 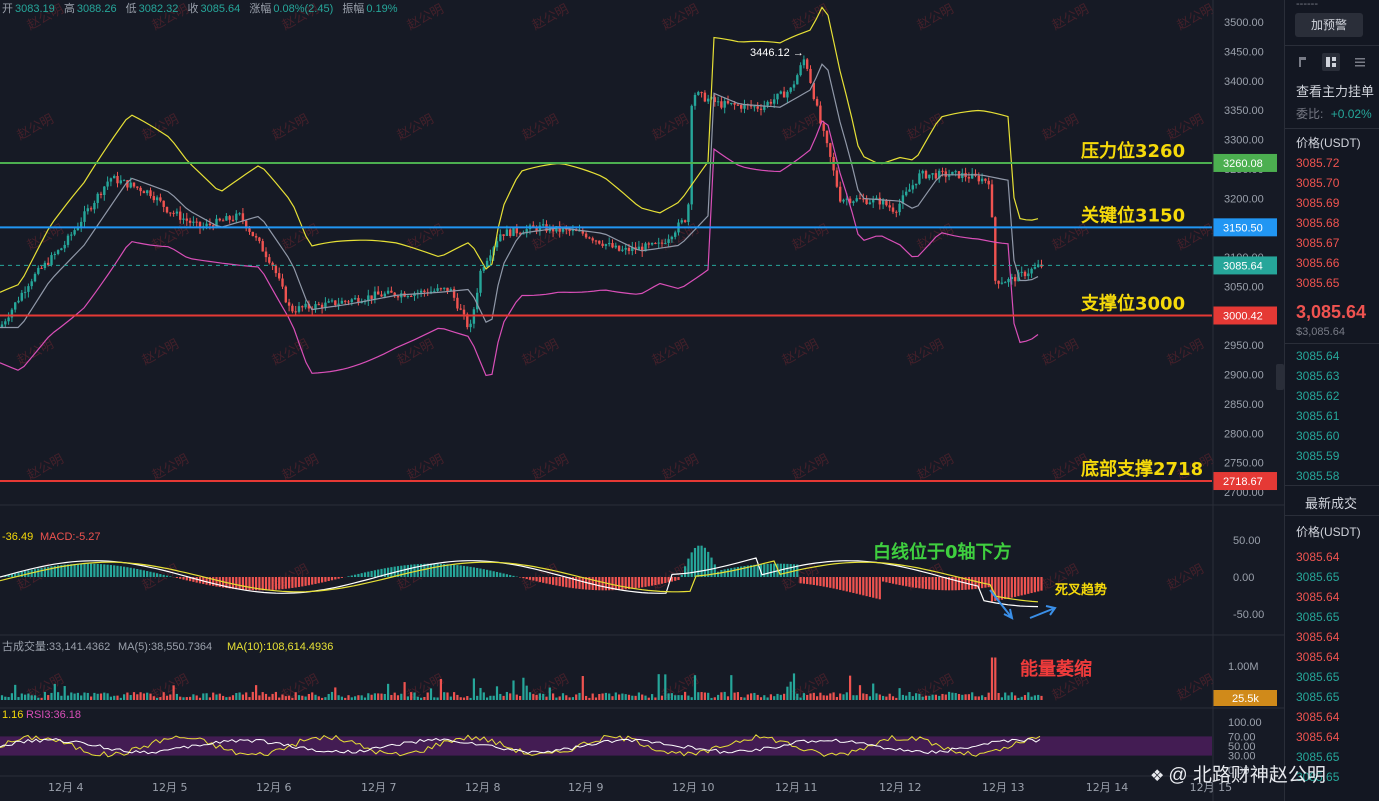 What do you see at coordinates (1318, 163) in the screenshot?
I see `ask-row: 3085.72` at bounding box center [1318, 163].